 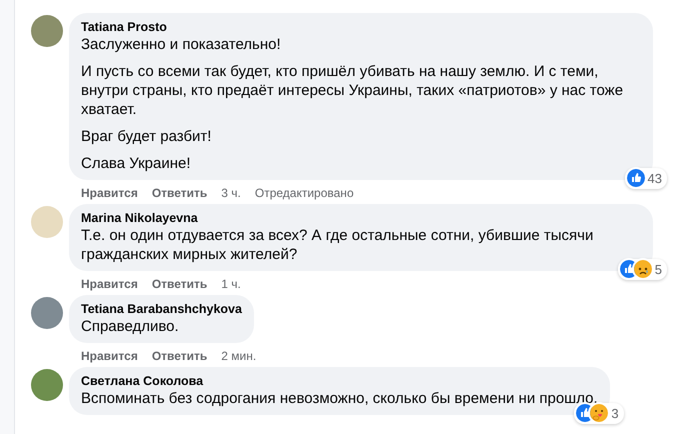 I want to click on author-name: Светлана Соколова, so click(x=339, y=381).